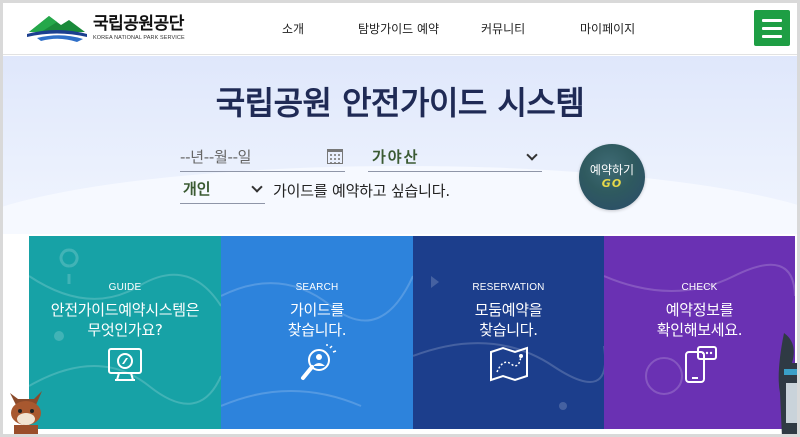 The image size is (800, 437). Describe the element at coordinates (197, 189) in the screenshot. I see `reservation-type-value: 개인` at that location.